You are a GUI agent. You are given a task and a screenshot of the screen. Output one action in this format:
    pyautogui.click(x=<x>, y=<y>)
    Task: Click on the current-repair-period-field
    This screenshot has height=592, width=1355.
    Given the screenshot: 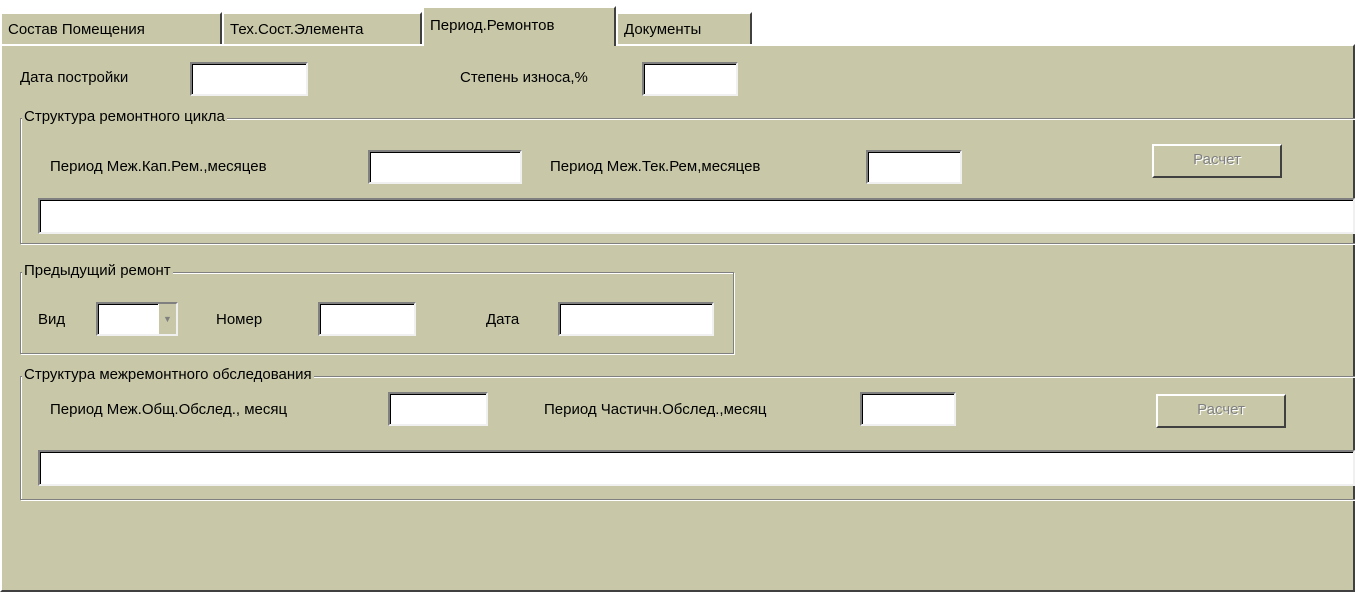 What is the action you would take?
    pyautogui.click(x=914, y=167)
    